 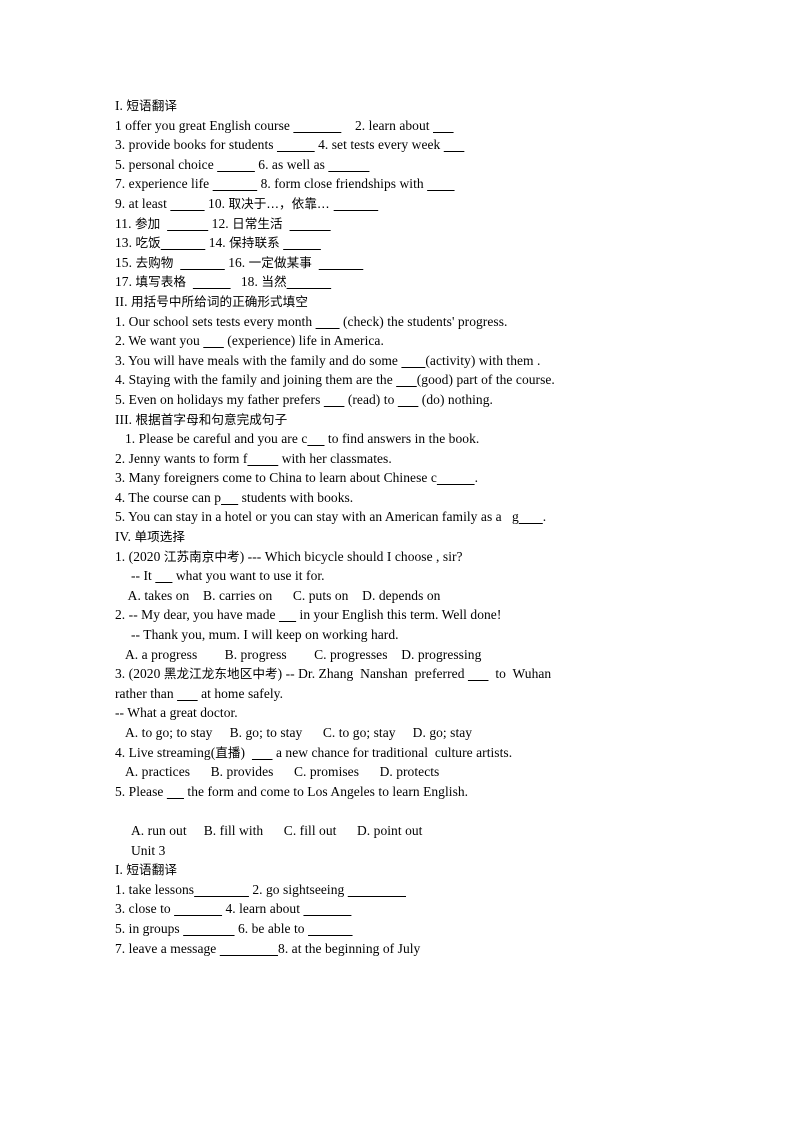 What do you see at coordinates (291, 164) in the screenshot?
I see `text-run: 6. as well as` at bounding box center [291, 164].